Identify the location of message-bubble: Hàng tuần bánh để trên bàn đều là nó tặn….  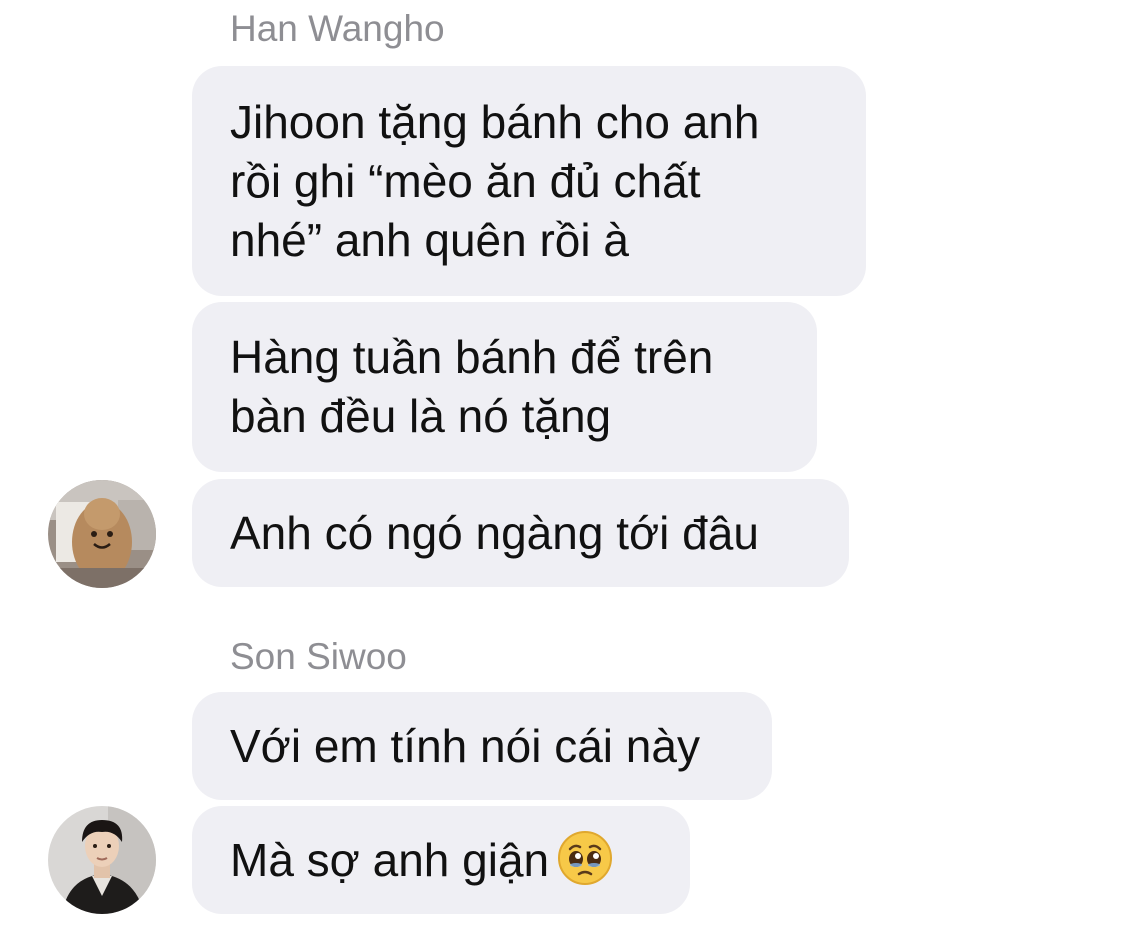
(504, 387).